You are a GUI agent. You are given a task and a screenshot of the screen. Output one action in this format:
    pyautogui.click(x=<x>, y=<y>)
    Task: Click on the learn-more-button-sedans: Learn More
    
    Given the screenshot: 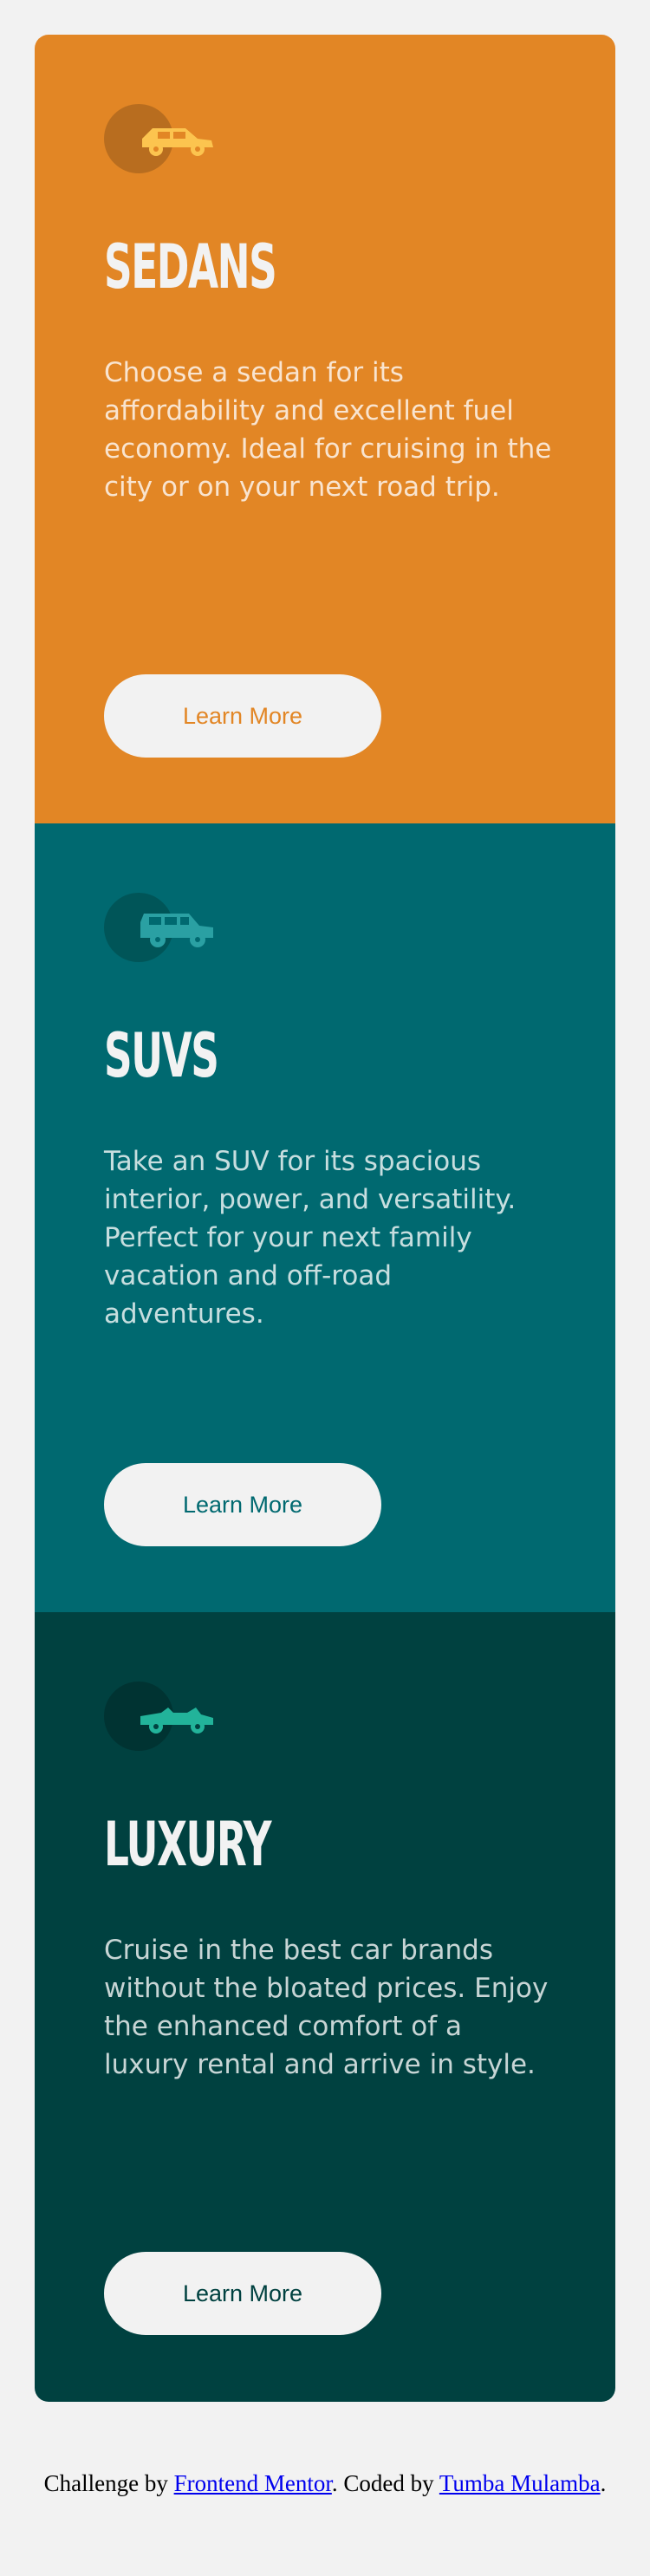 What is the action you would take?
    pyautogui.click(x=242, y=716)
    